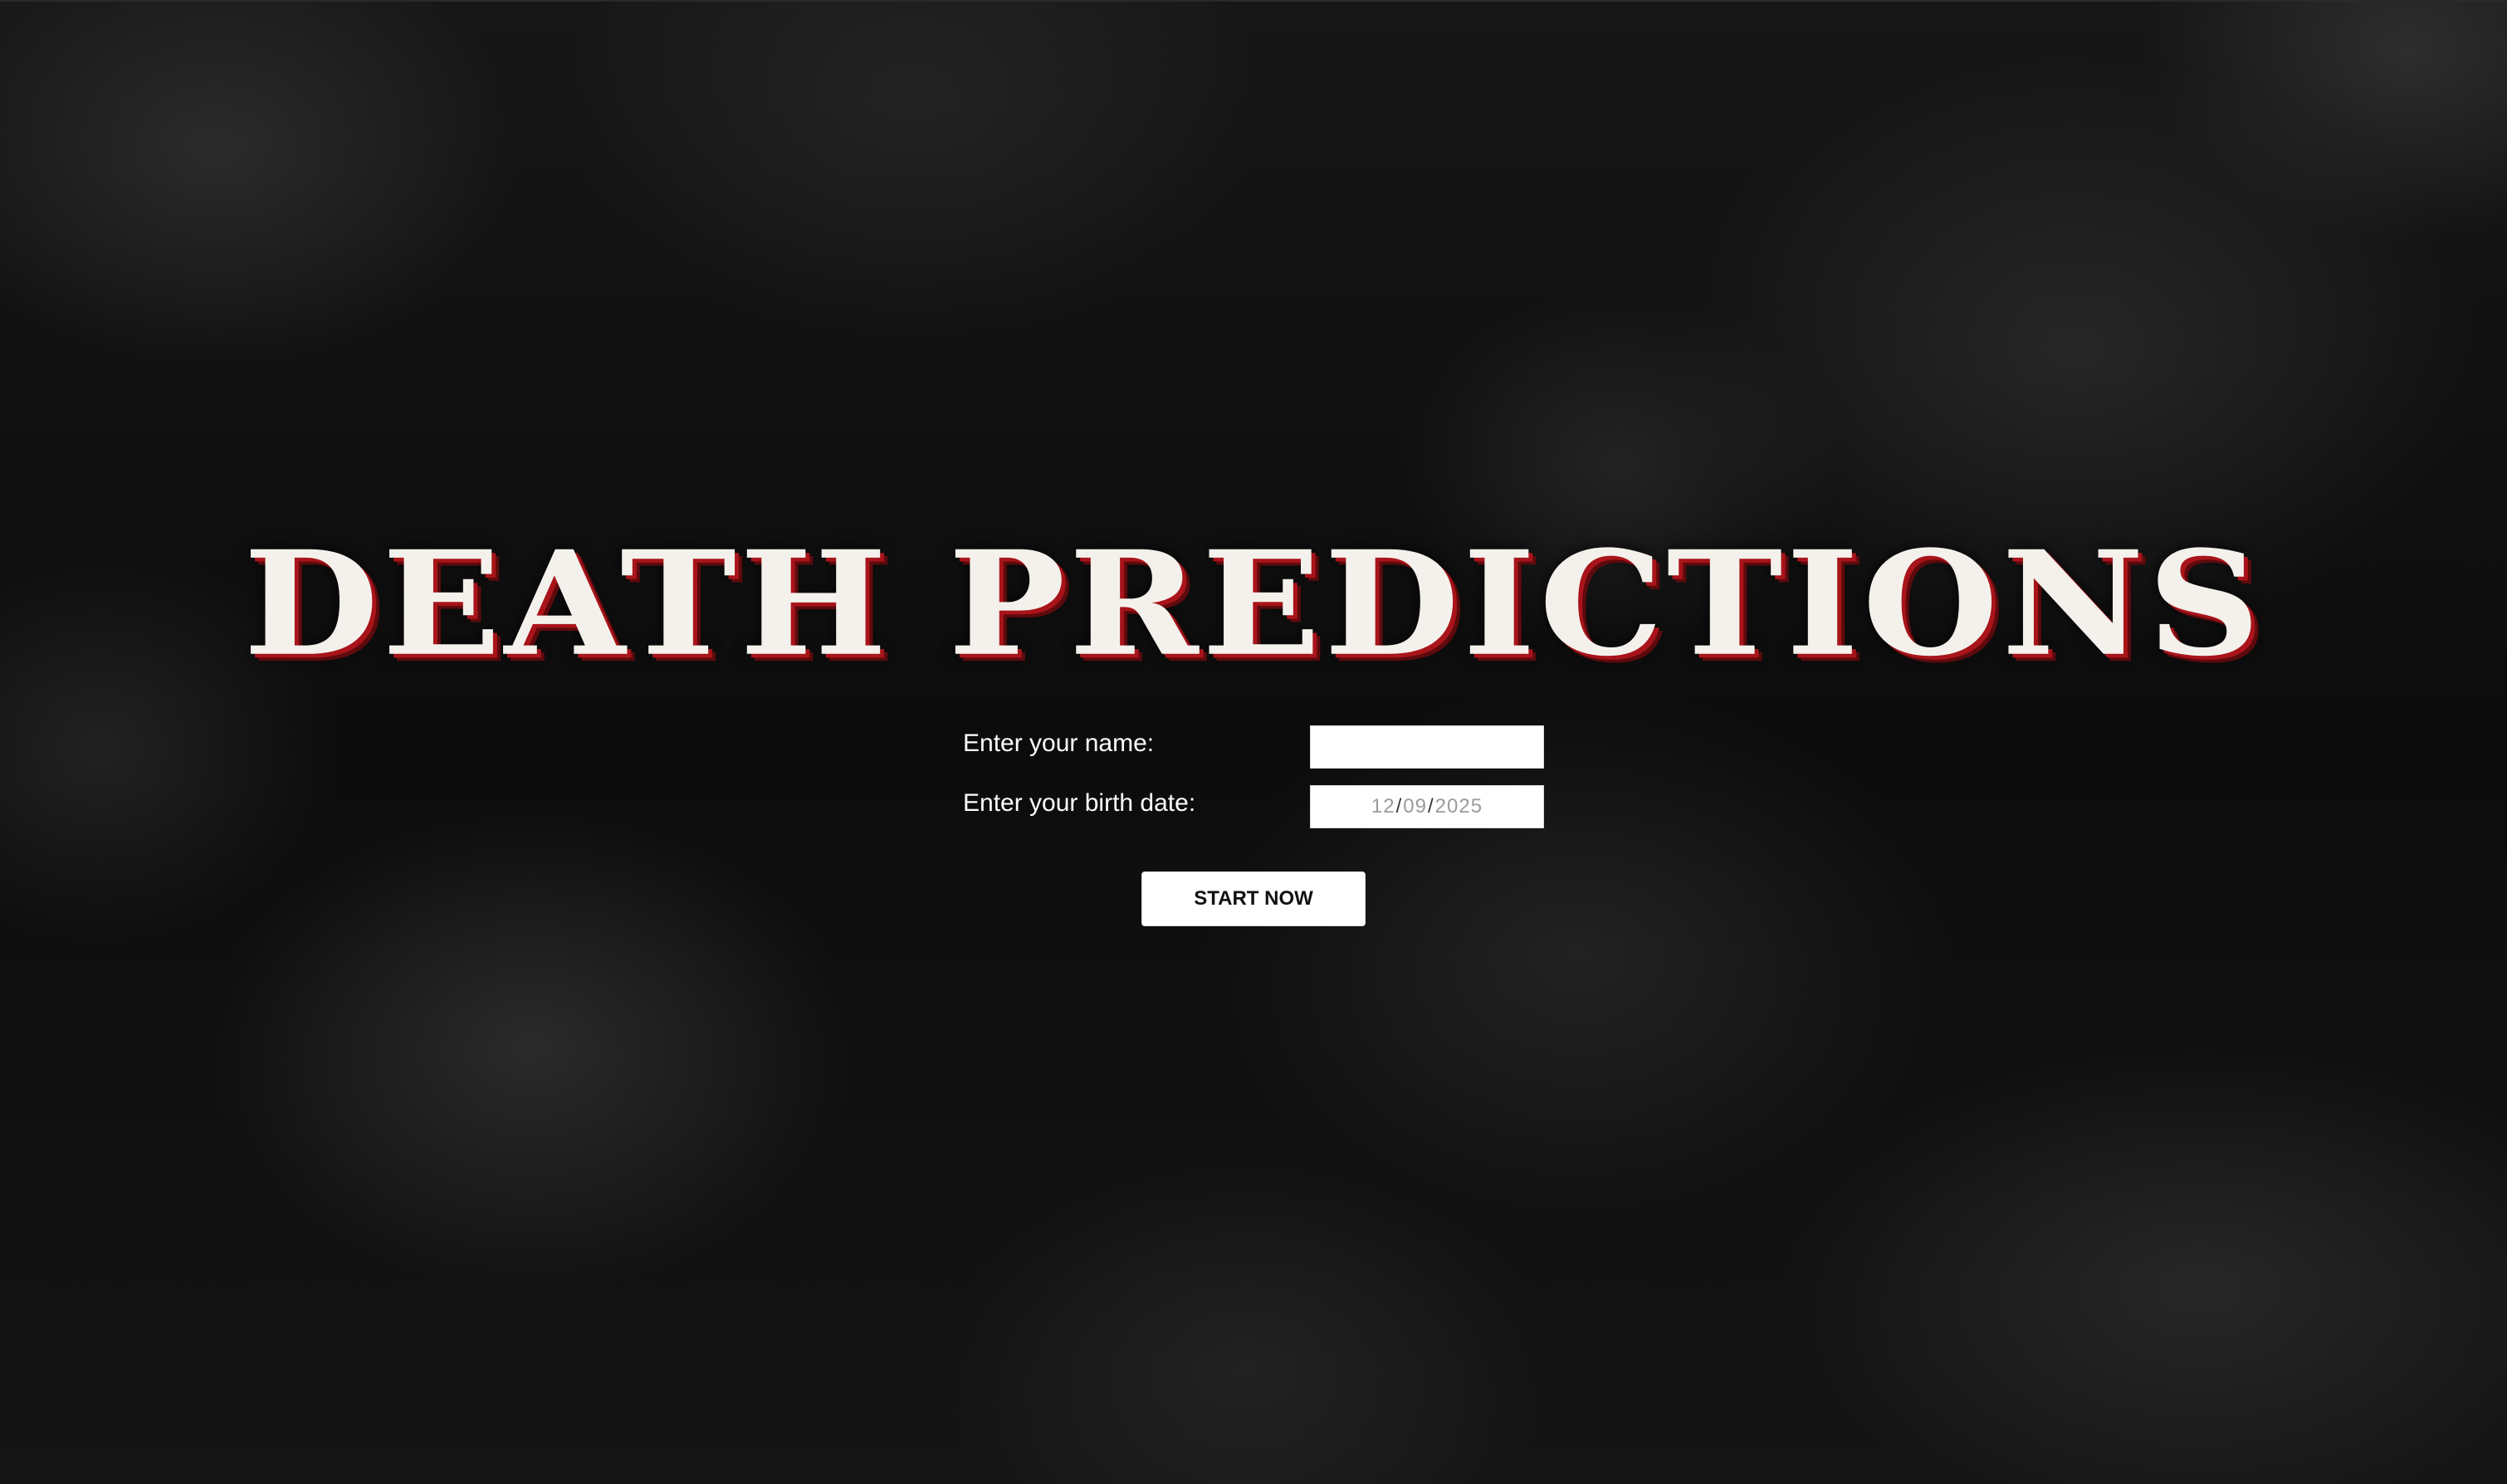  I want to click on birth-year-segment: 2025, so click(1459, 806).